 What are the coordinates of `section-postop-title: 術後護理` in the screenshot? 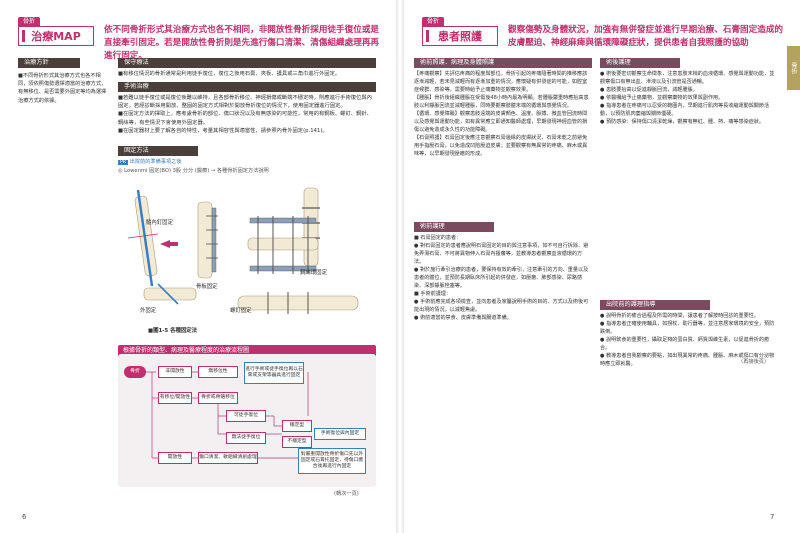 It's located at (640, 63).